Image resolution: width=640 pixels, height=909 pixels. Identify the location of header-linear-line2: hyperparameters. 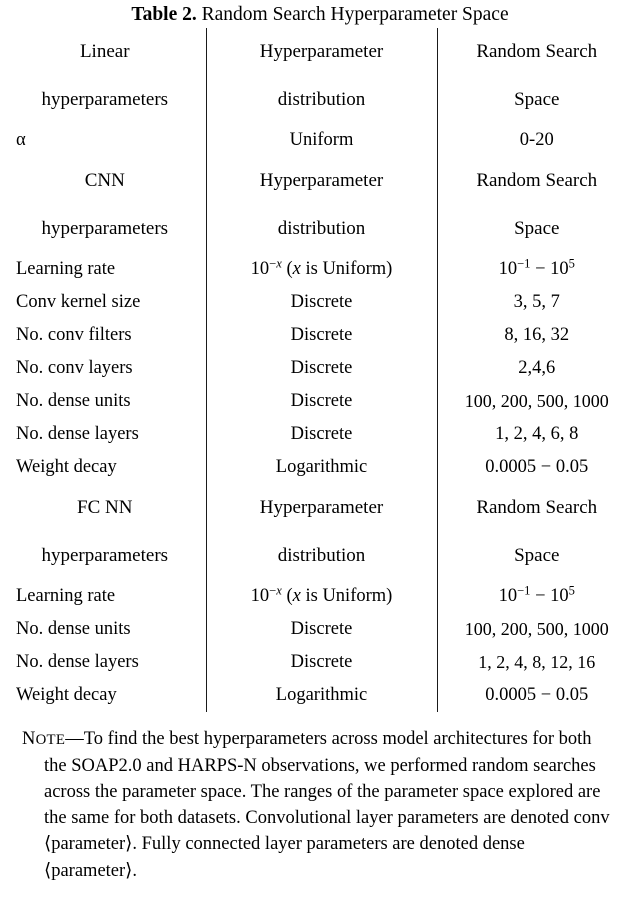
(105, 100).